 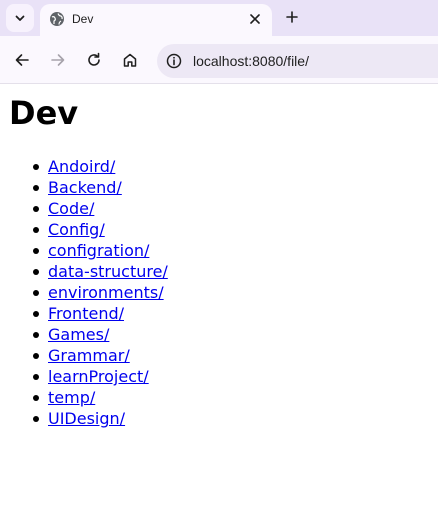 What do you see at coordinates (86, 418) in the screenshot?
I see `directory-link: UIDesign/` at bounding box center [86, 418].